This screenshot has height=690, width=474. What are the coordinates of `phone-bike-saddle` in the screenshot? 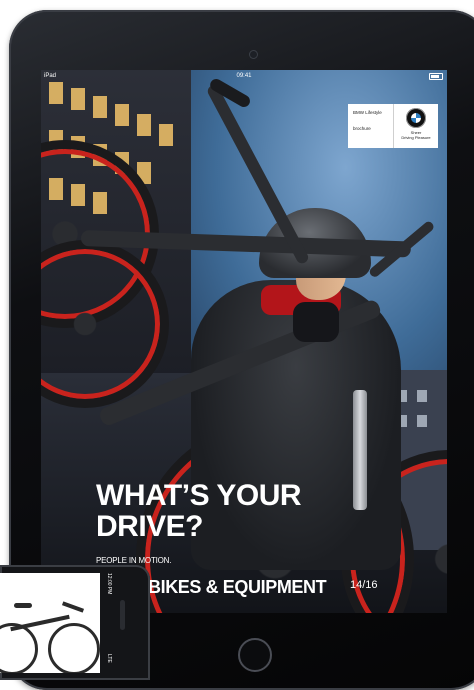 It's located at (23, 605).